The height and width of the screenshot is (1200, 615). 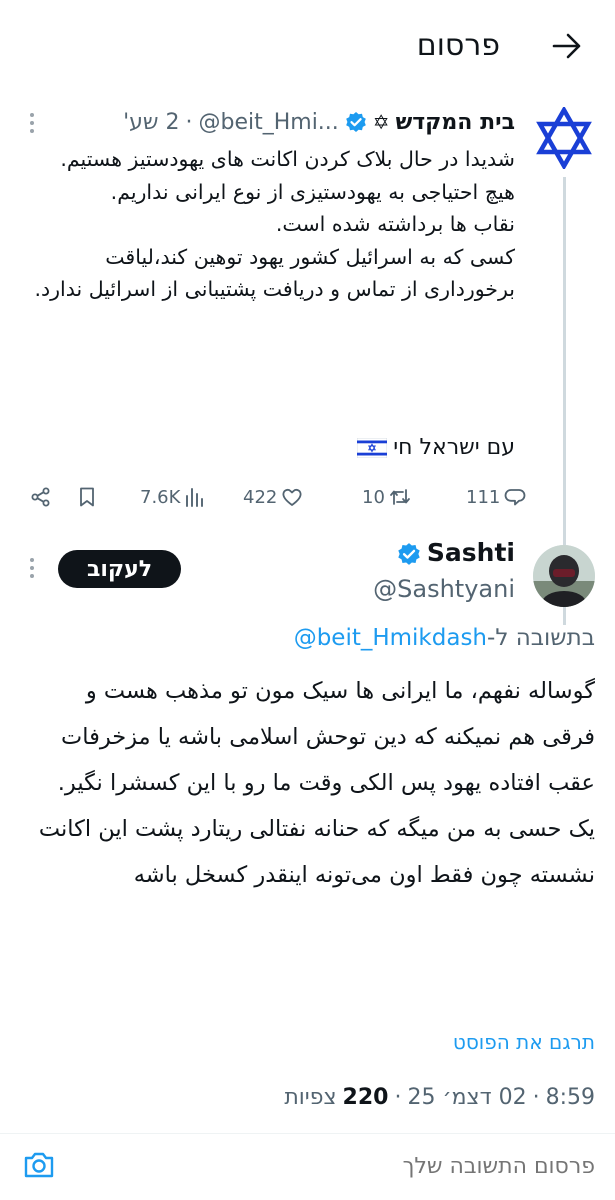 I want to click on parent-time: 2 שע', so click(x=151, y=122).